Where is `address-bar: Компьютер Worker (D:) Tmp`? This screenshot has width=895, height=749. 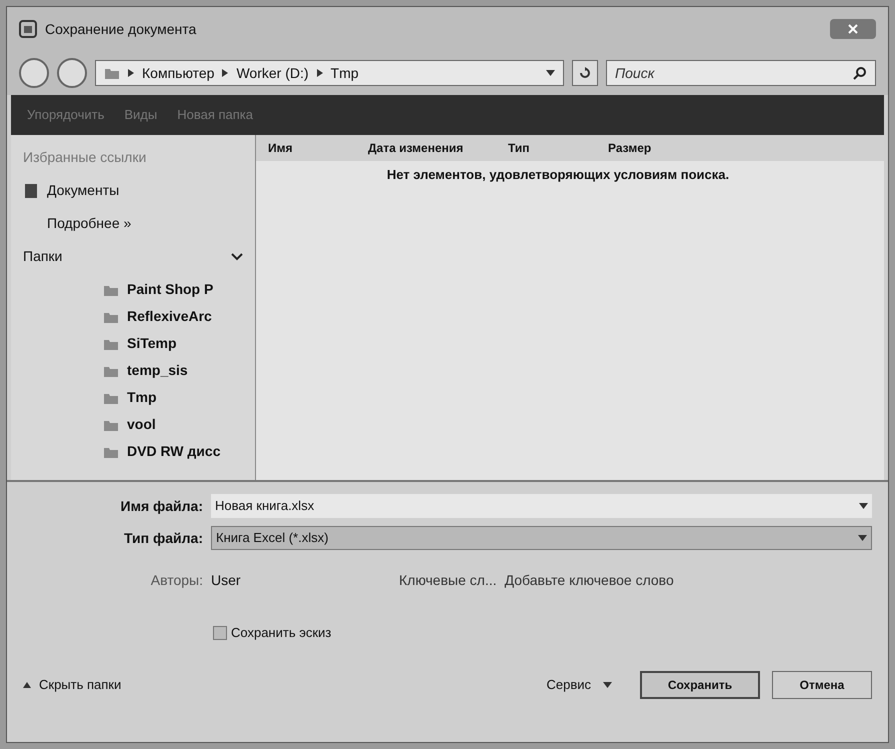
address-bar: Компьютер Worker (D:) Tmp is located at coordinates (329, 73).